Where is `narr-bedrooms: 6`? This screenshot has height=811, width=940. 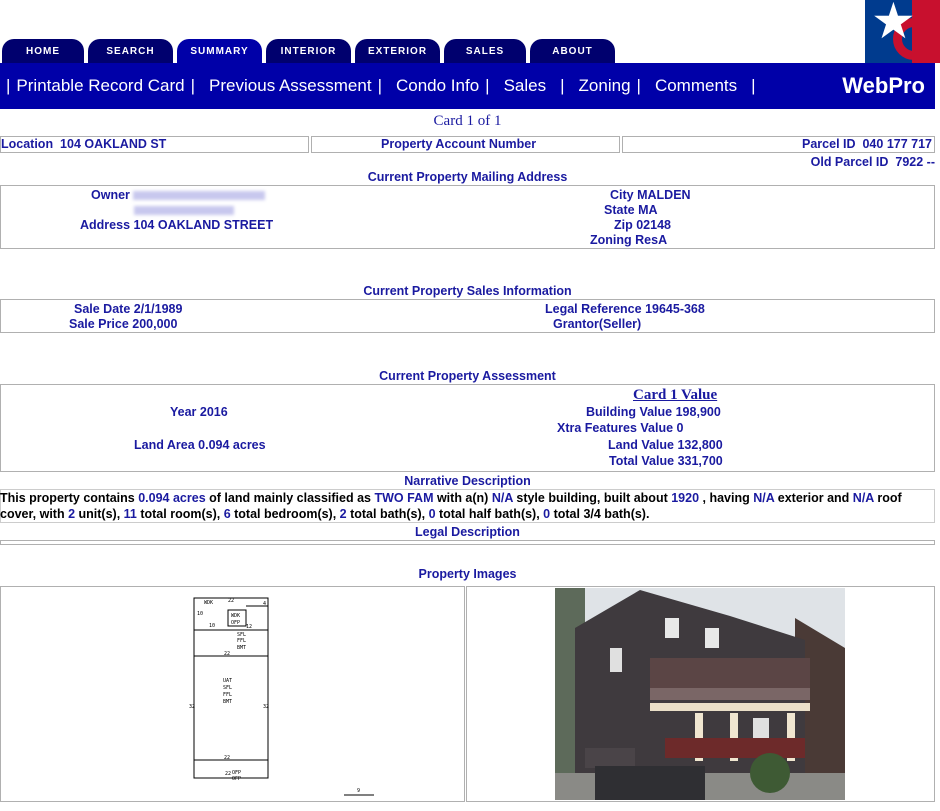
narr-bedrooms: 6 is located at coordinates (227, 514).